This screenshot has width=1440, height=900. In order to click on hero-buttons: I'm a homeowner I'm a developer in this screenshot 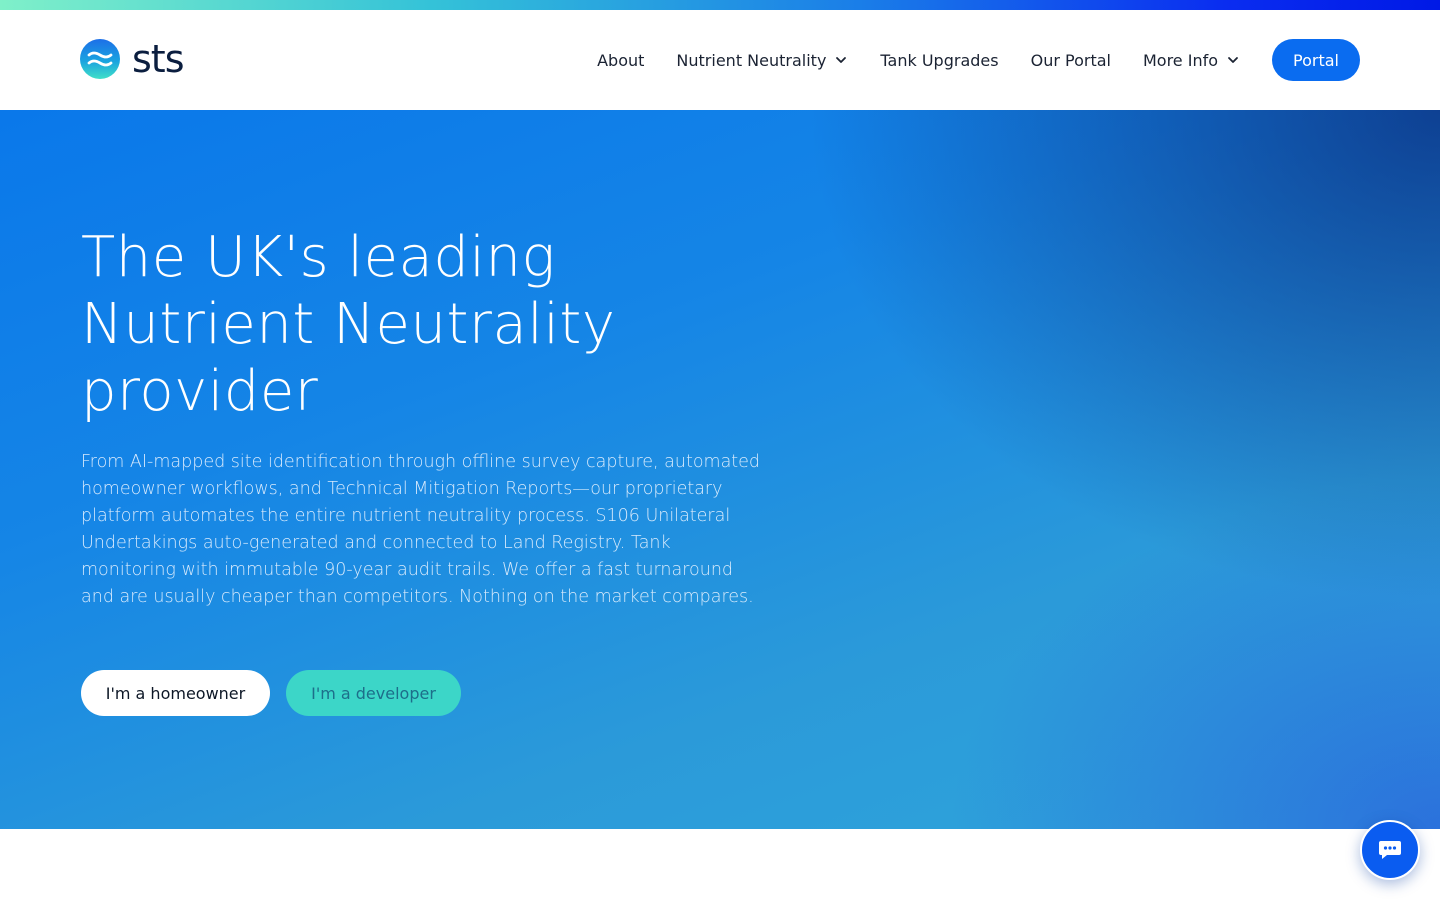, I will do `click(271, 693)`.